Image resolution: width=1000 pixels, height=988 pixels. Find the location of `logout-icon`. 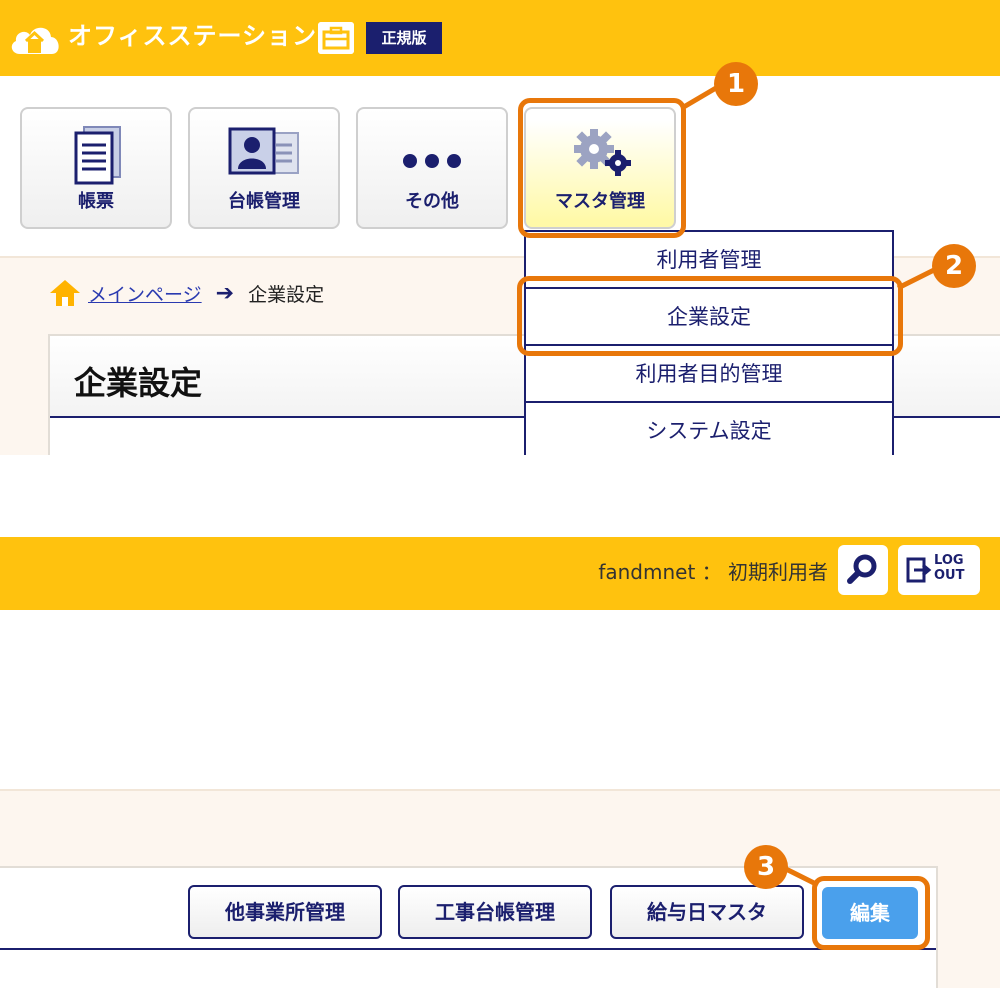

logout-icon is located at coordinates (919, 570).